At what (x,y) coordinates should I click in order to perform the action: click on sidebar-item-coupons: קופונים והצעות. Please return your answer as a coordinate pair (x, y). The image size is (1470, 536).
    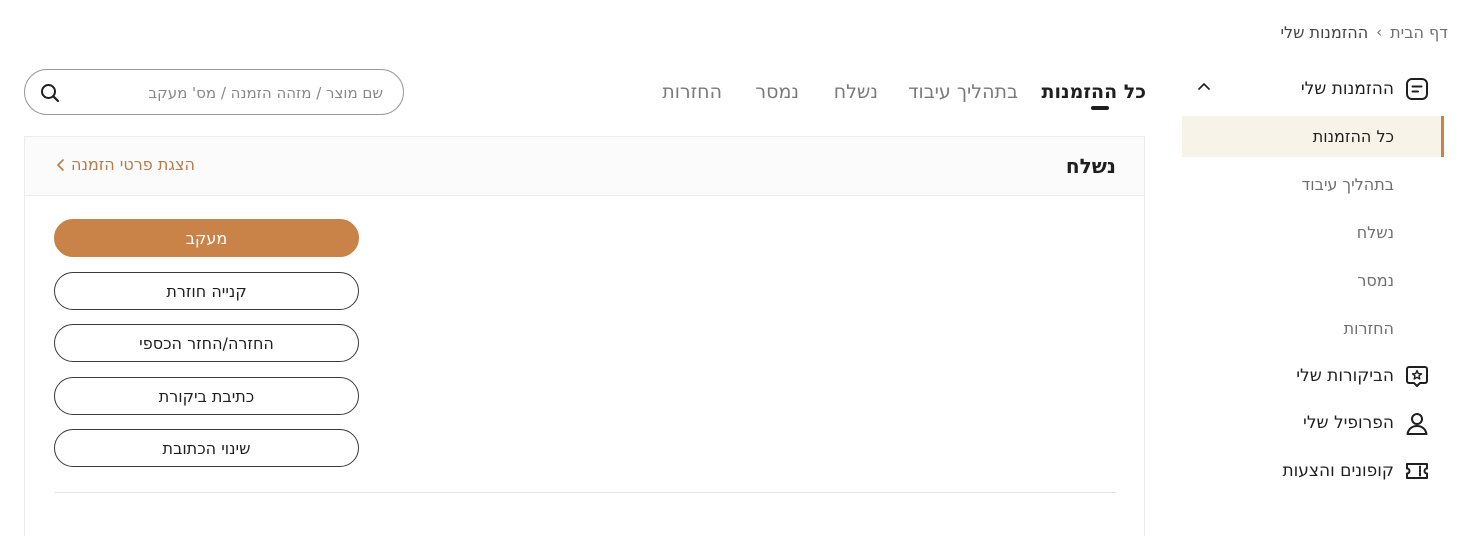
    Looking at the image, I should click on (1356, 471).